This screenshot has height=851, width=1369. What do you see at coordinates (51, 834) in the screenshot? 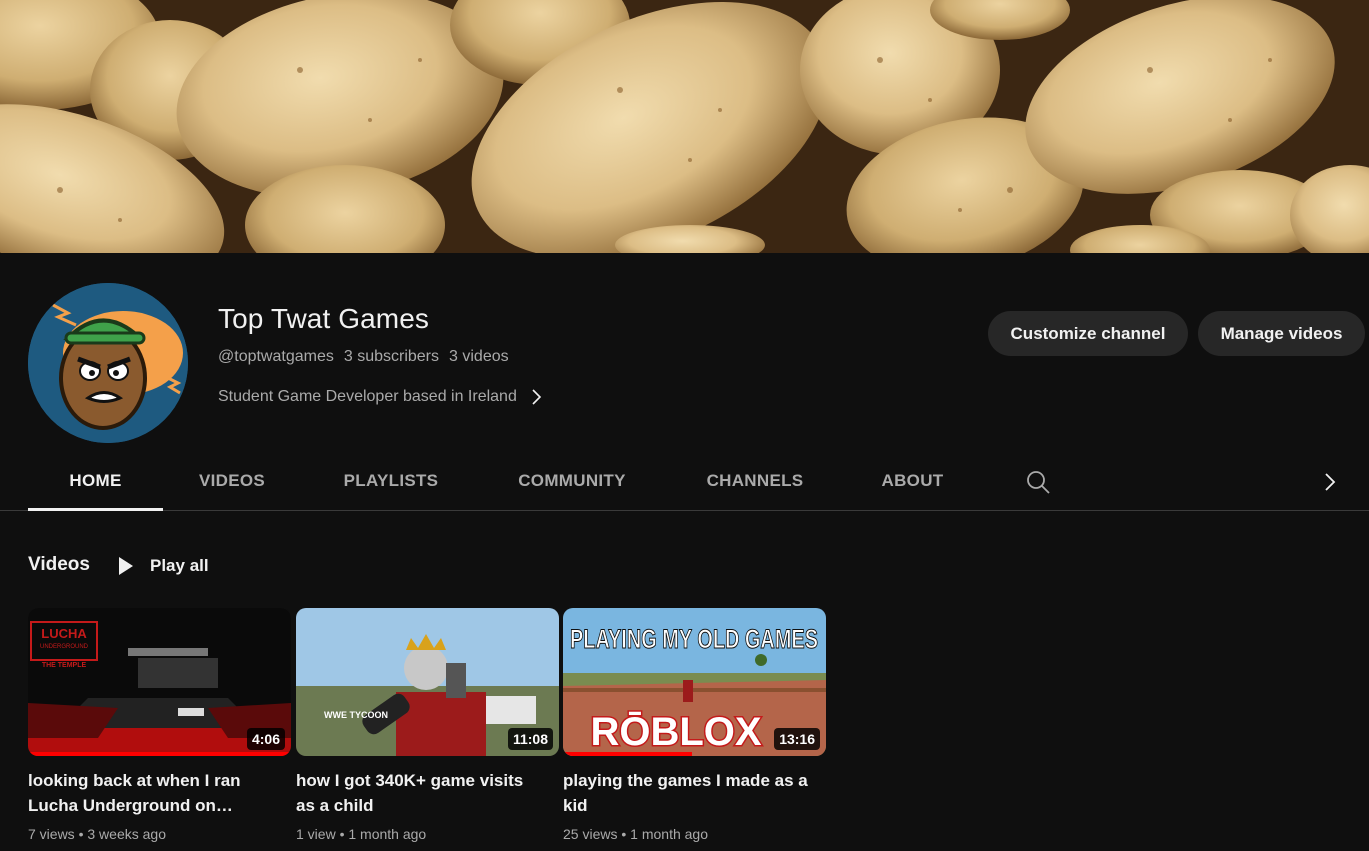
I see `video-views: 7 views` at bounding box center [51, 834].